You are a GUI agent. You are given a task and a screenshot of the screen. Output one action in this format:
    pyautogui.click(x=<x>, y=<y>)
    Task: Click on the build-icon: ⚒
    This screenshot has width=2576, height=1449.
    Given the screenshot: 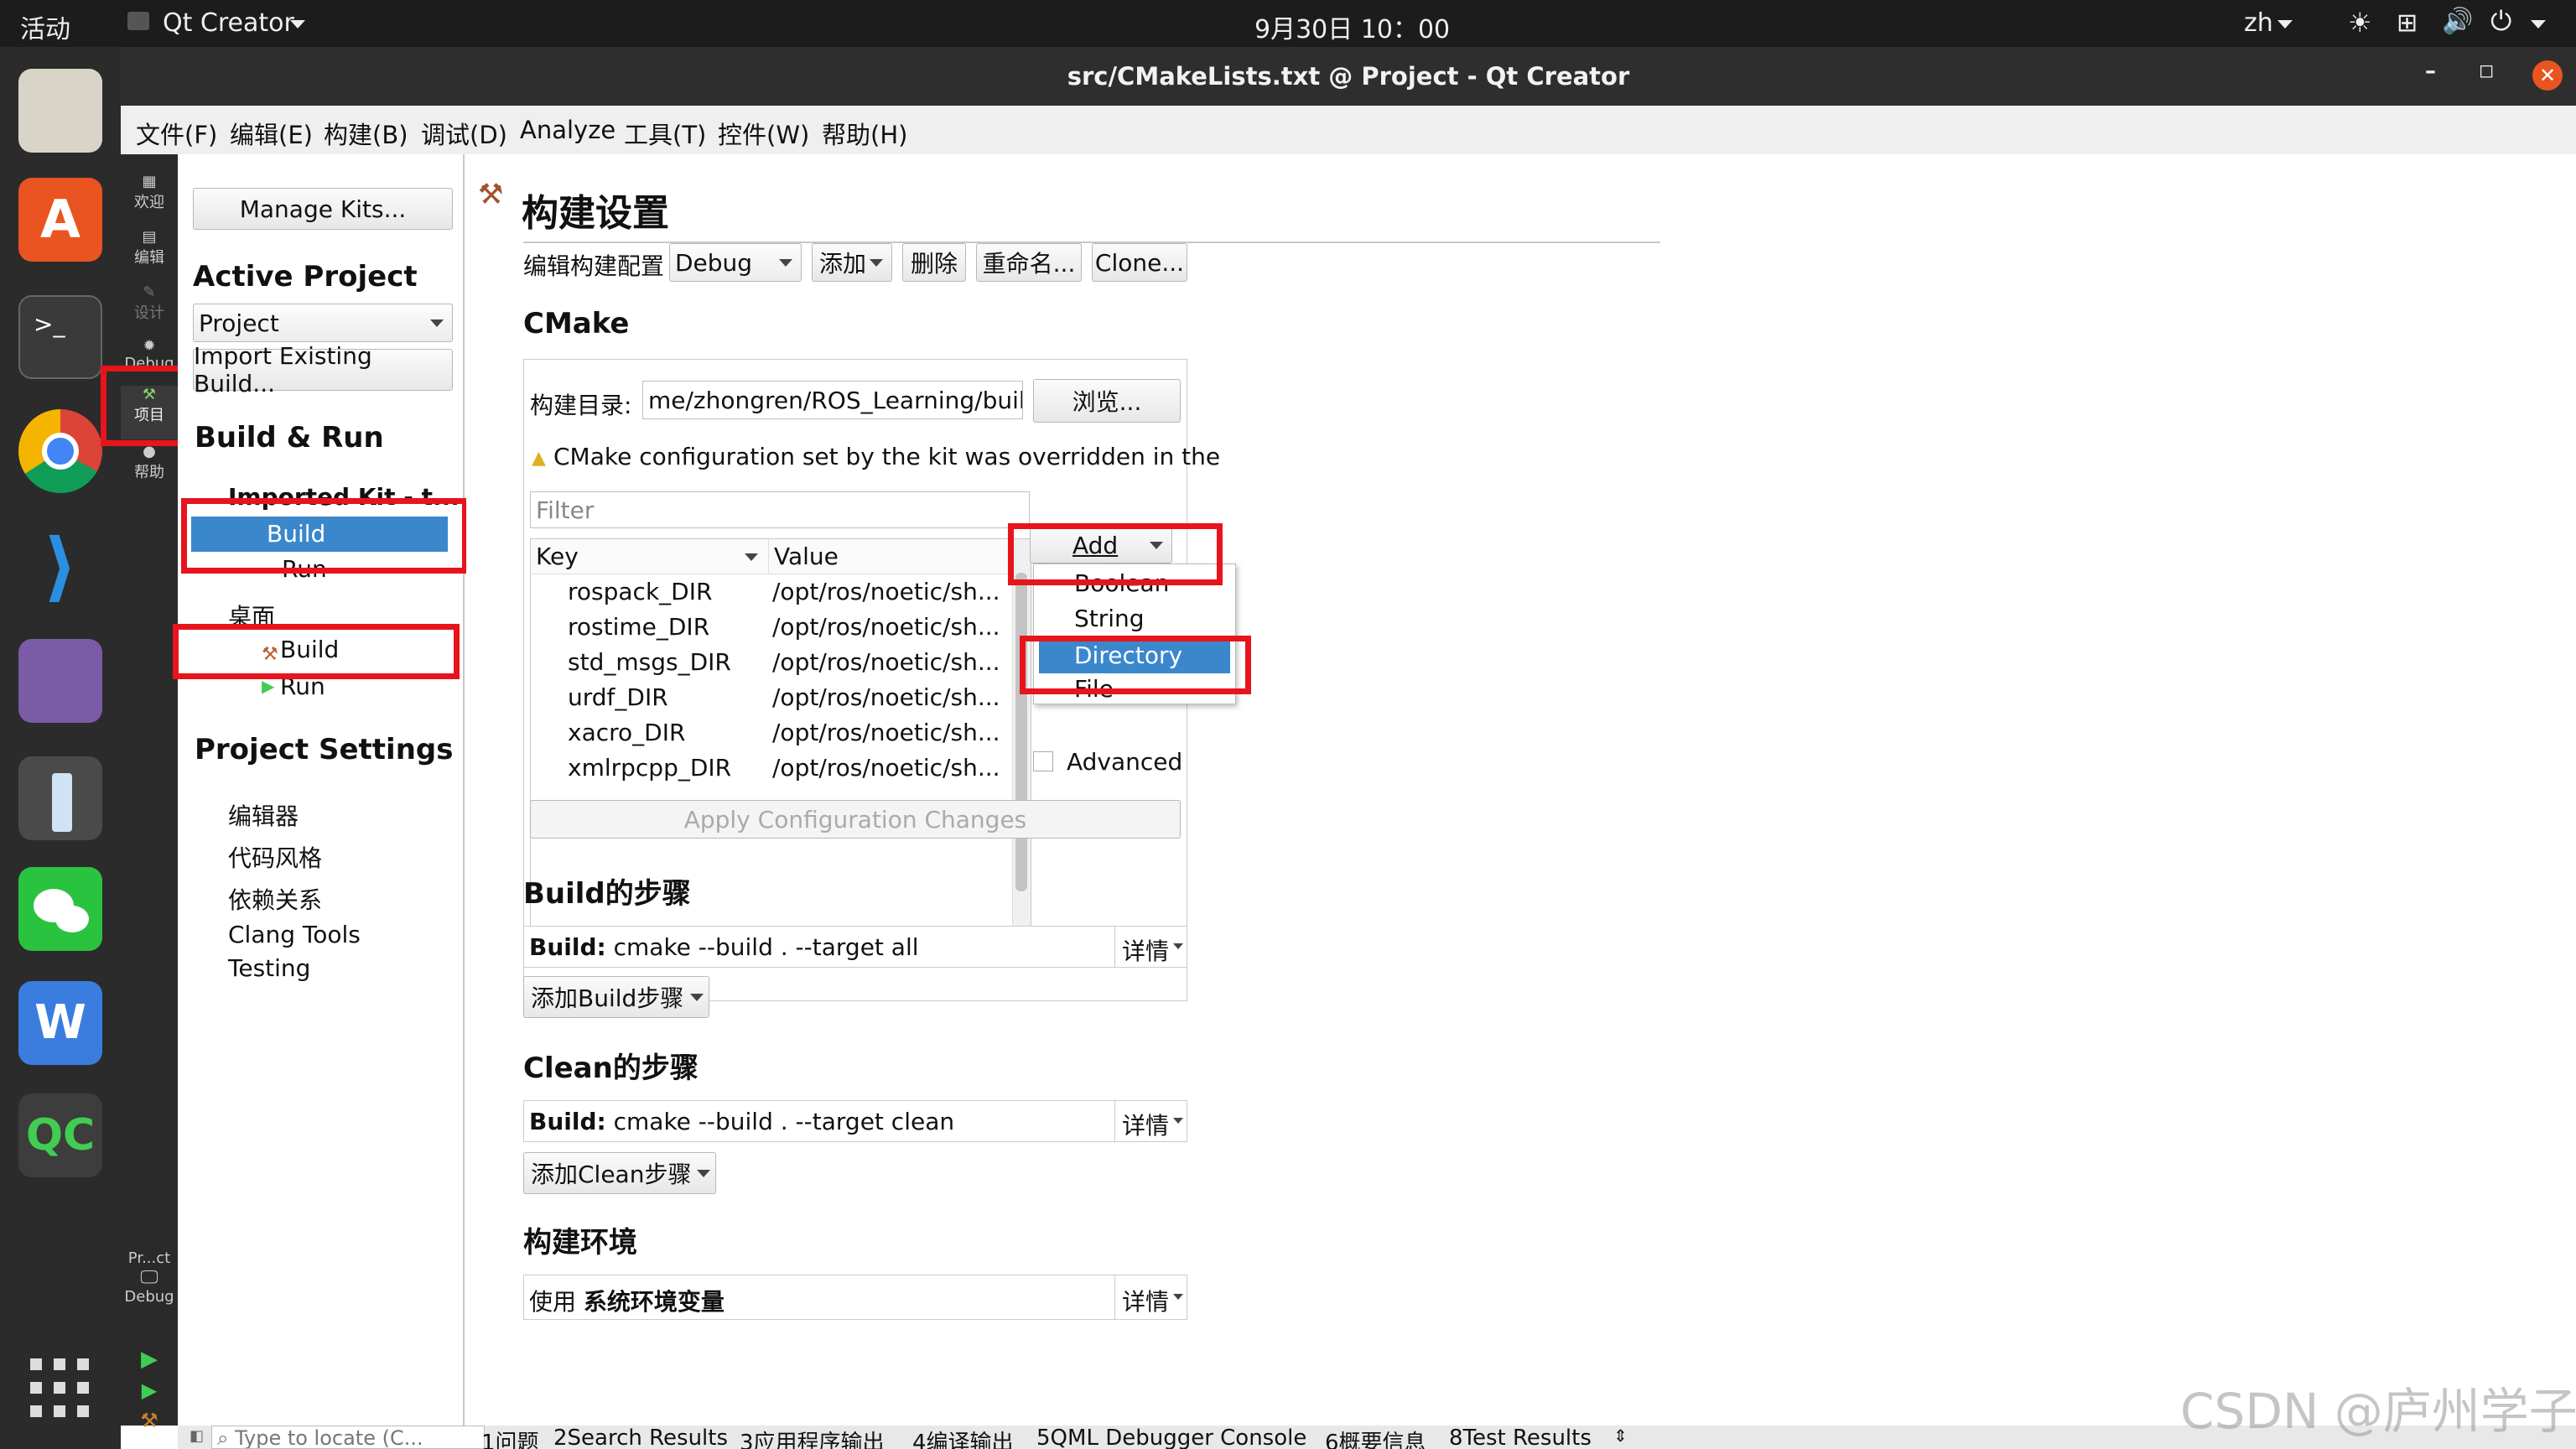 What is the action you would take?
    pyautogui.click(x=149, y=1420)
    